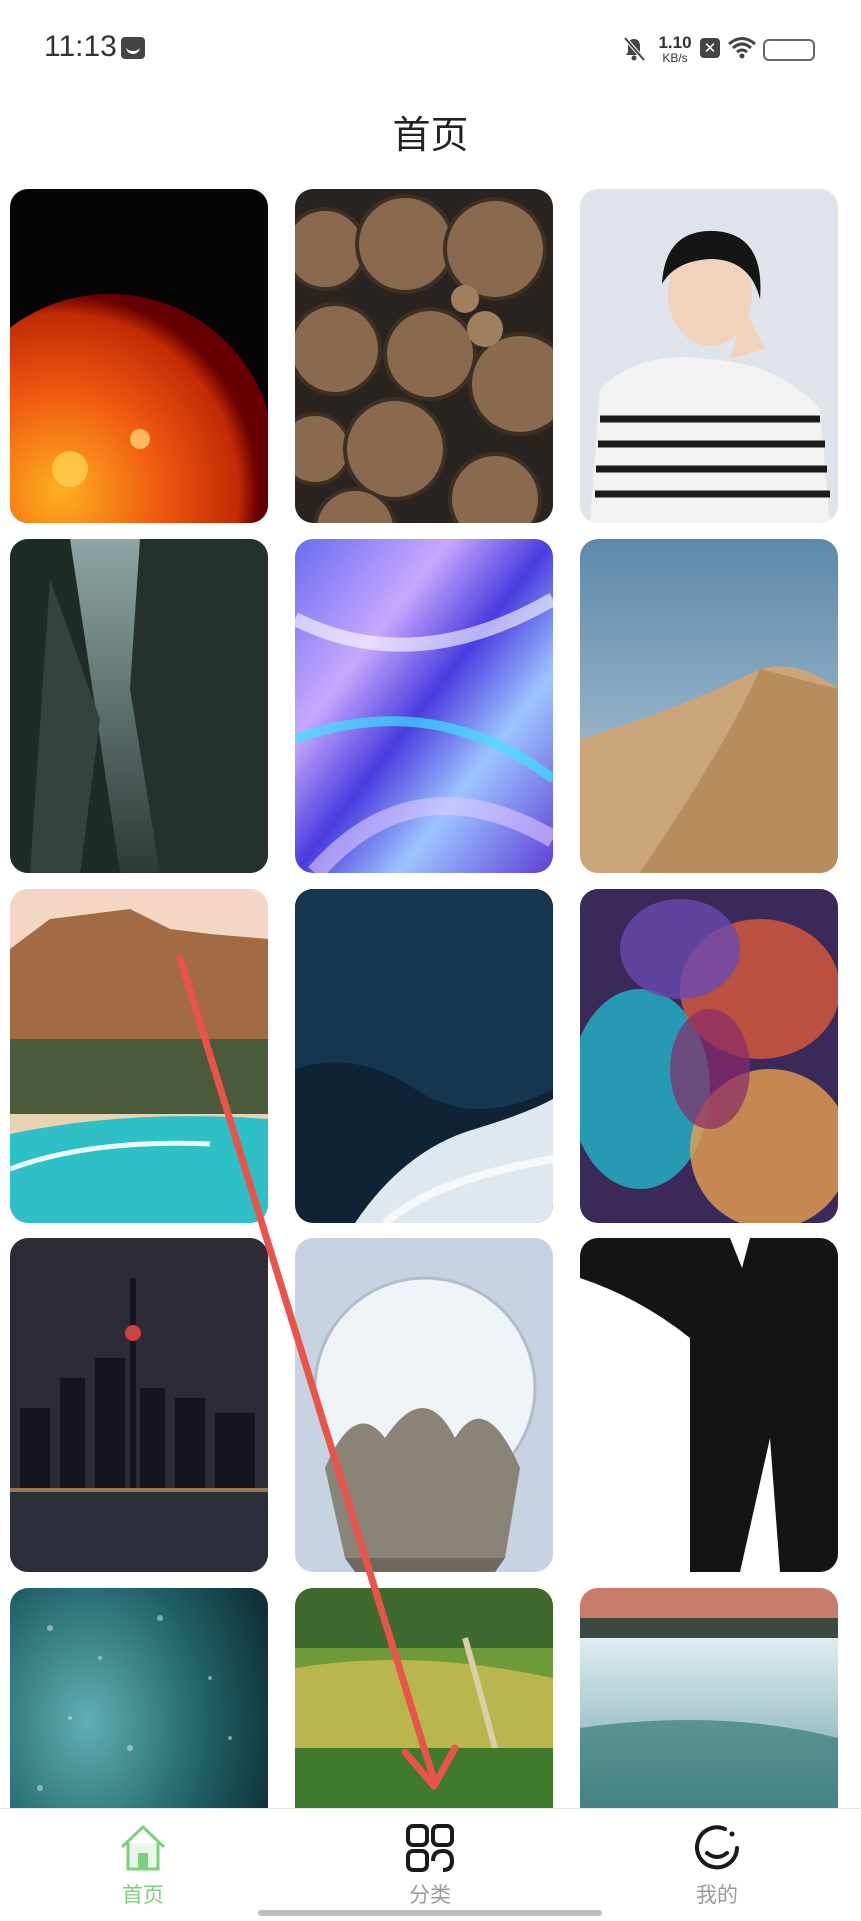  I want to click on wallpaper-sand-dune, so click(709, 706).